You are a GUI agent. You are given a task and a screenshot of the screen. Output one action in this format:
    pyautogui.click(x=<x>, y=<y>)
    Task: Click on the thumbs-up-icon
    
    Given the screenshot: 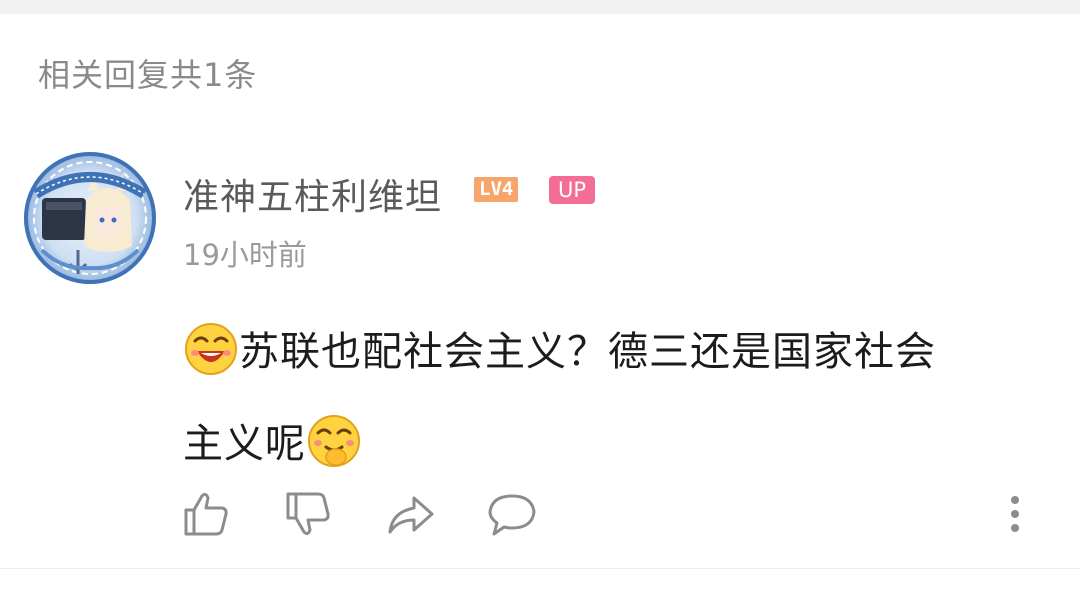 What is the action you would take?
    pyautogui.click(x=206, y=514)
    